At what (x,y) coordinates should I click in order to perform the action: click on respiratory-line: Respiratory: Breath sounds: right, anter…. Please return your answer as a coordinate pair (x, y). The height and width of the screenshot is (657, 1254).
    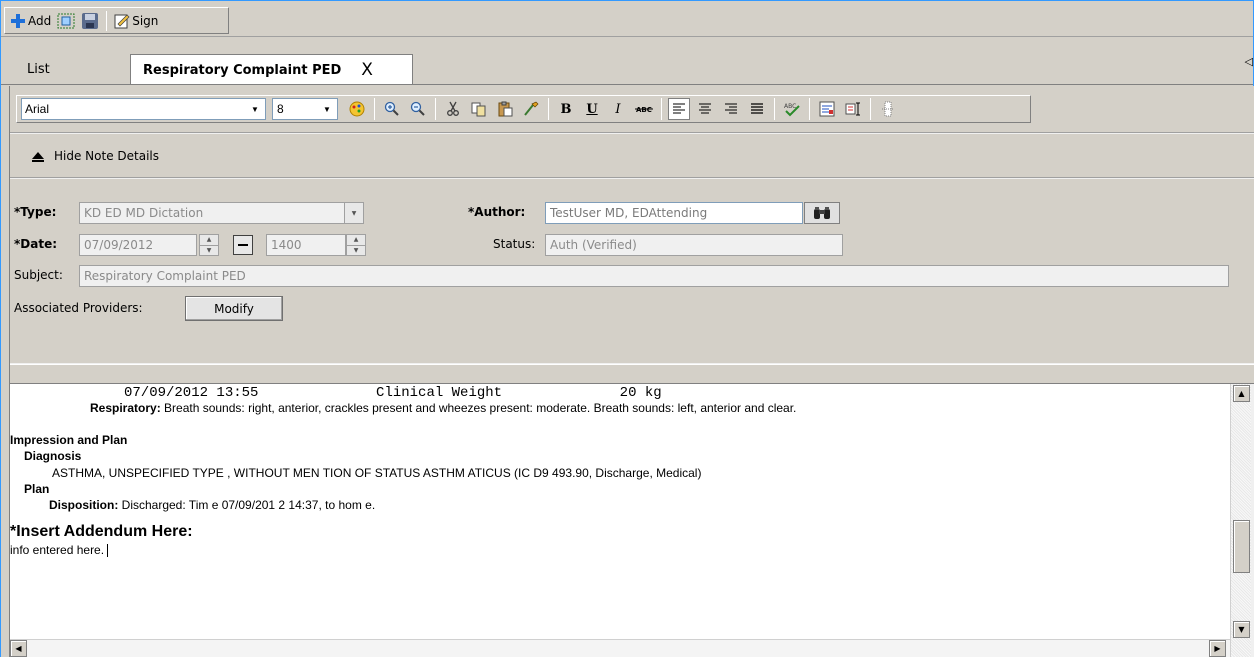
    Looking at the image, I should click on (443, 408).